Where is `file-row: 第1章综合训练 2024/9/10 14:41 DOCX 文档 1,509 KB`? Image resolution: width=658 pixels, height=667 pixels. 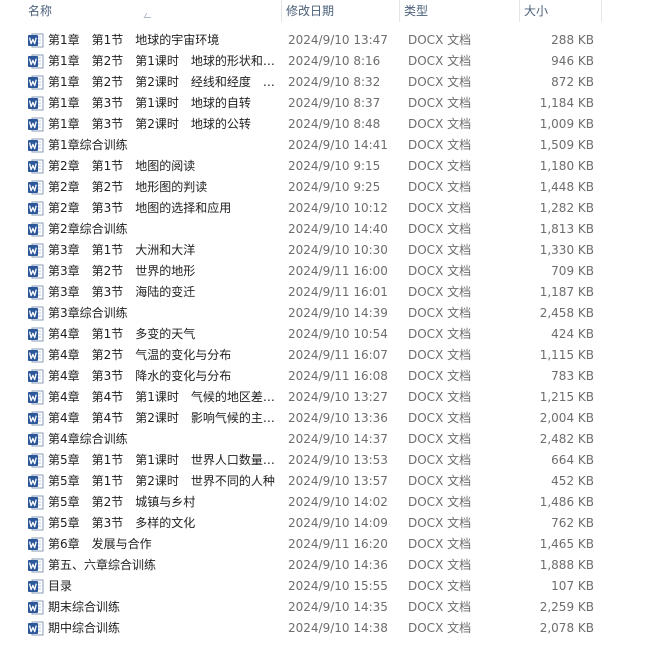 file-row: 第1章综合训练 2024/9/10 14:41 DOCX 文档 1,509 KB is located at coordinates (314, 145).